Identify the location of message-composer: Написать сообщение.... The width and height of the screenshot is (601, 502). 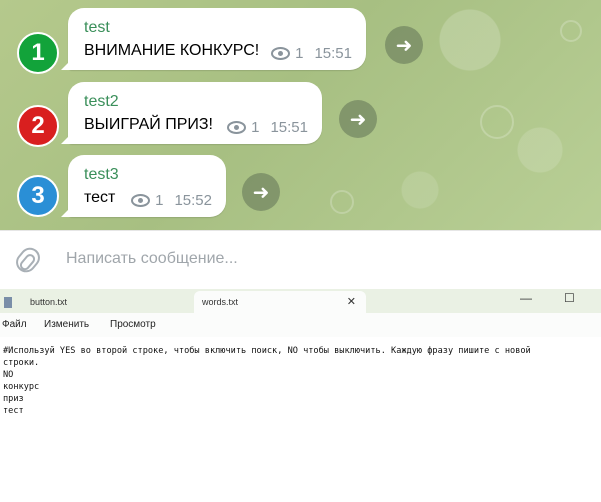
(300, 258).